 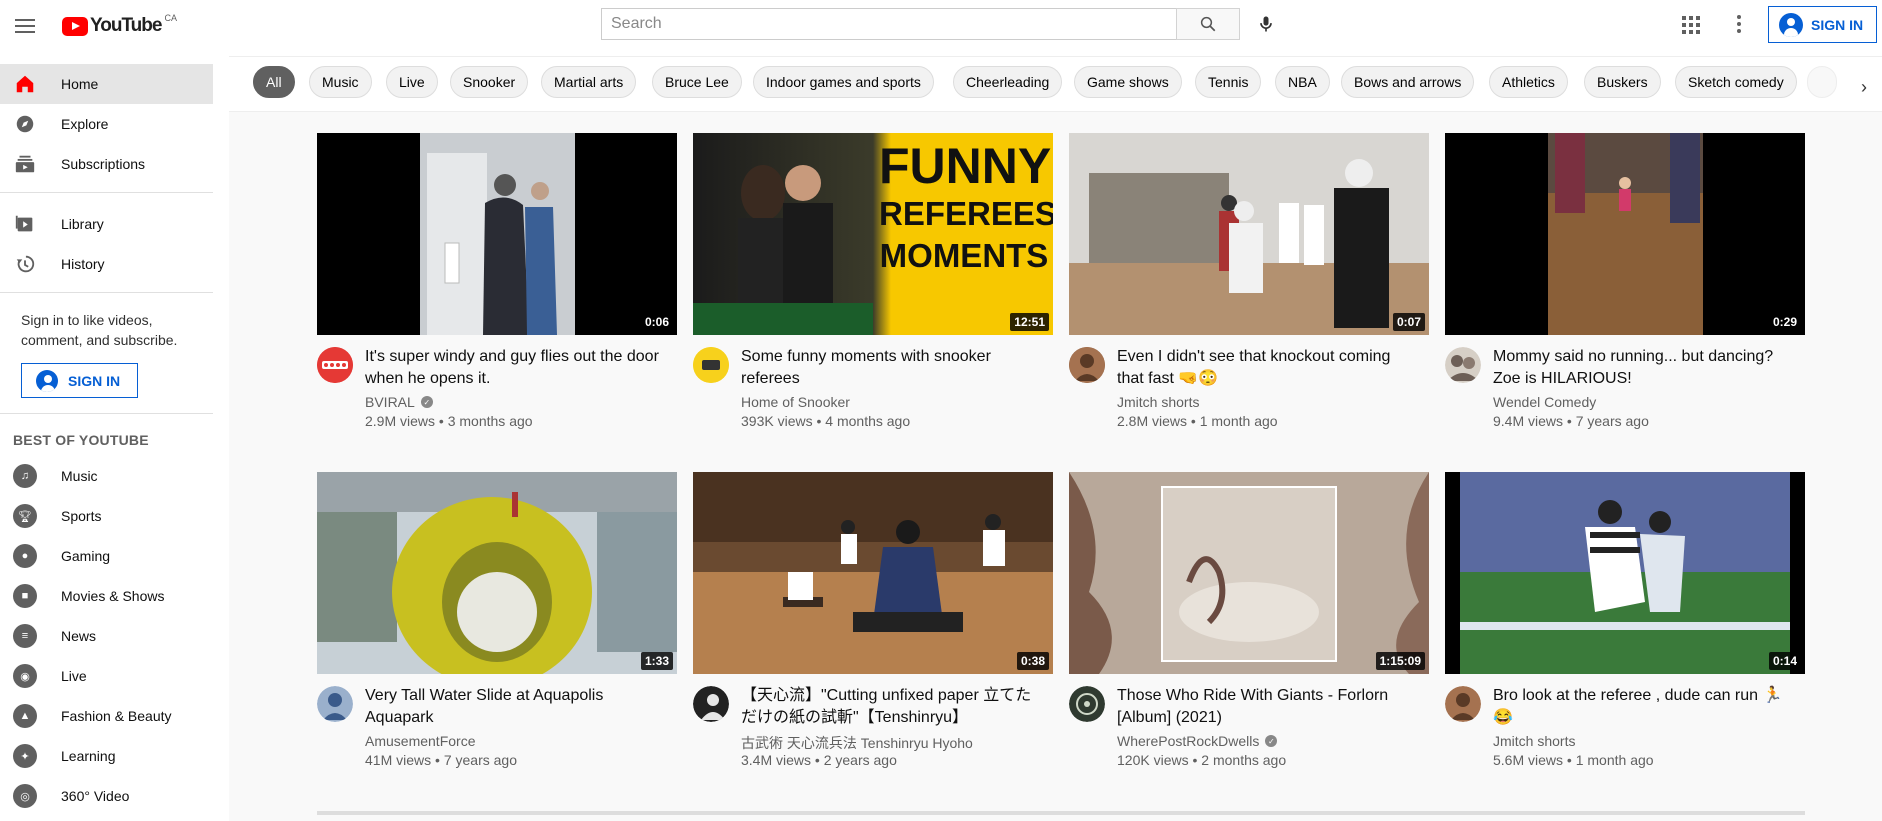 I want to click on sidebar-item-explore: Explore, so click(x=106, y=124).